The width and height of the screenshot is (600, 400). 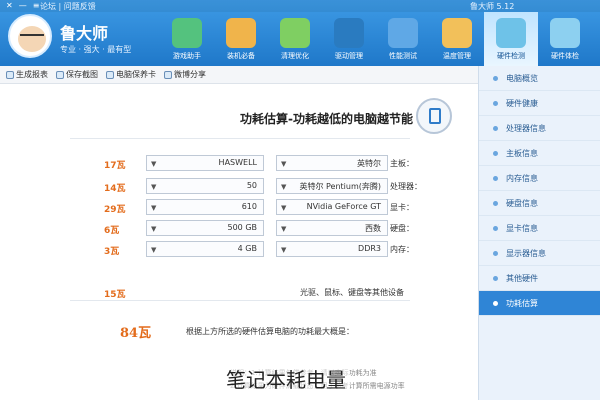 What do you see at coordinates (539, 253) in the screenshot?
I see `sidebar-item: 显示器信息` at bounding box center [539, 253].